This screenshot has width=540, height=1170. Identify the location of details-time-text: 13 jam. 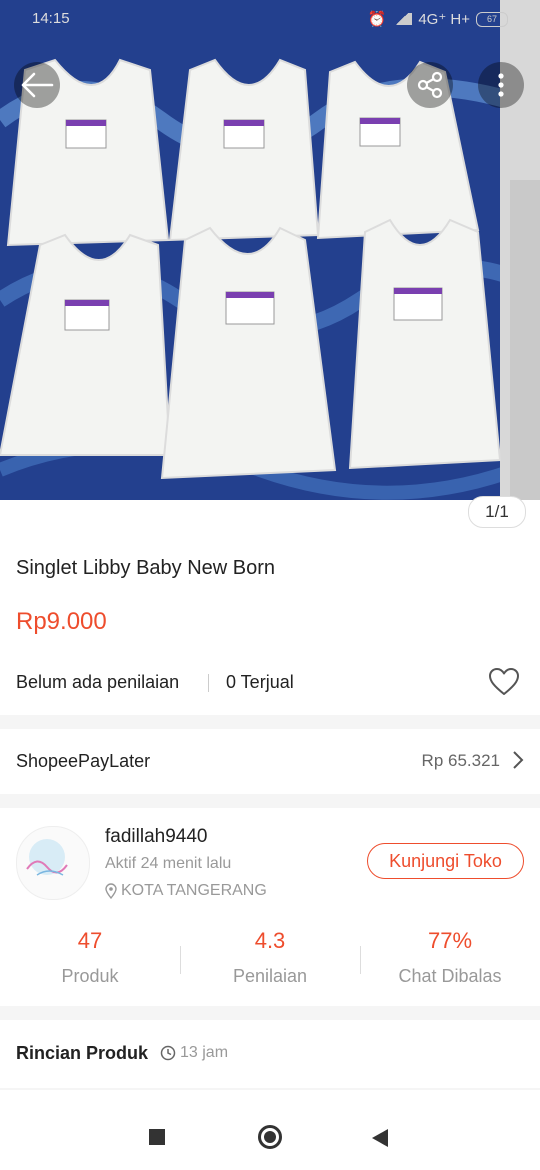
(204, 1052).